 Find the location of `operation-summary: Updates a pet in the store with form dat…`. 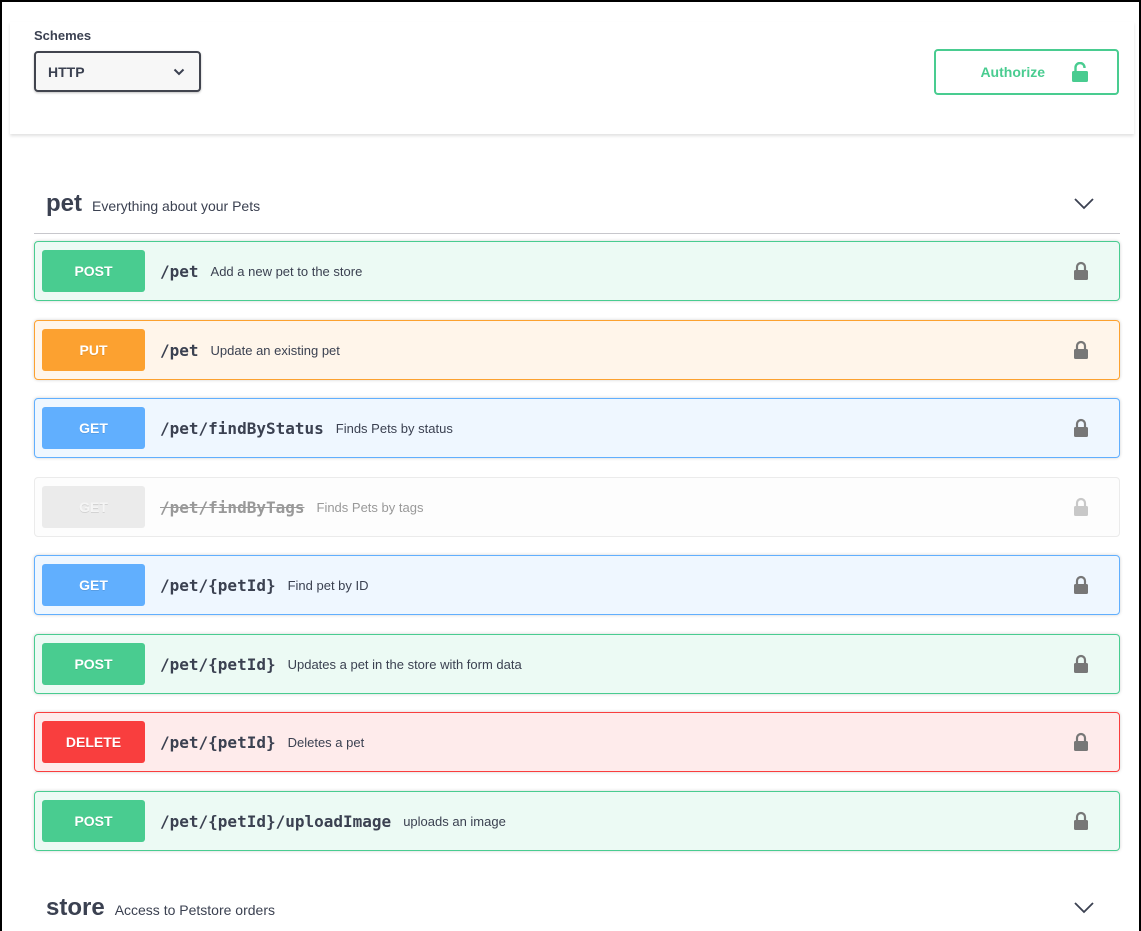

operation-summary: Updates a pet in the store with form dat… is located at coordinates (404, 664).